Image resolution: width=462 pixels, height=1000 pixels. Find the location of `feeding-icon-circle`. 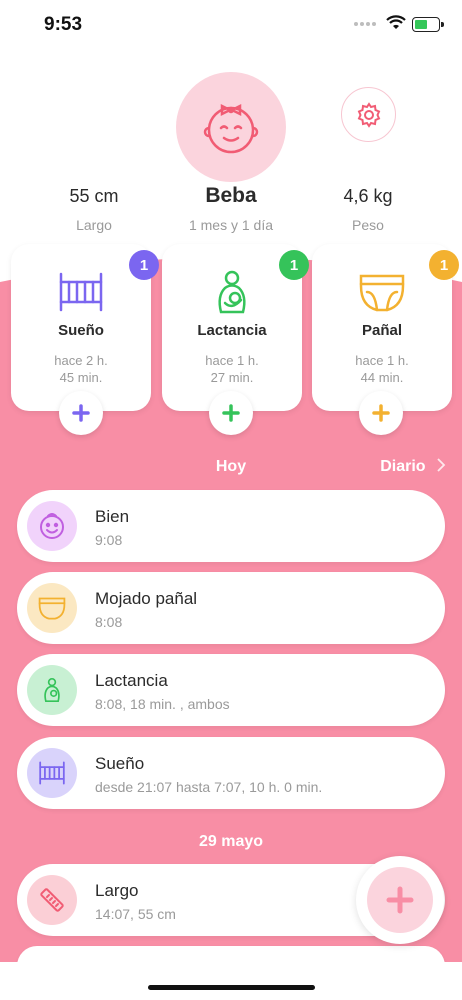

feeding-icon-circle is located at coordinates (52, 690).